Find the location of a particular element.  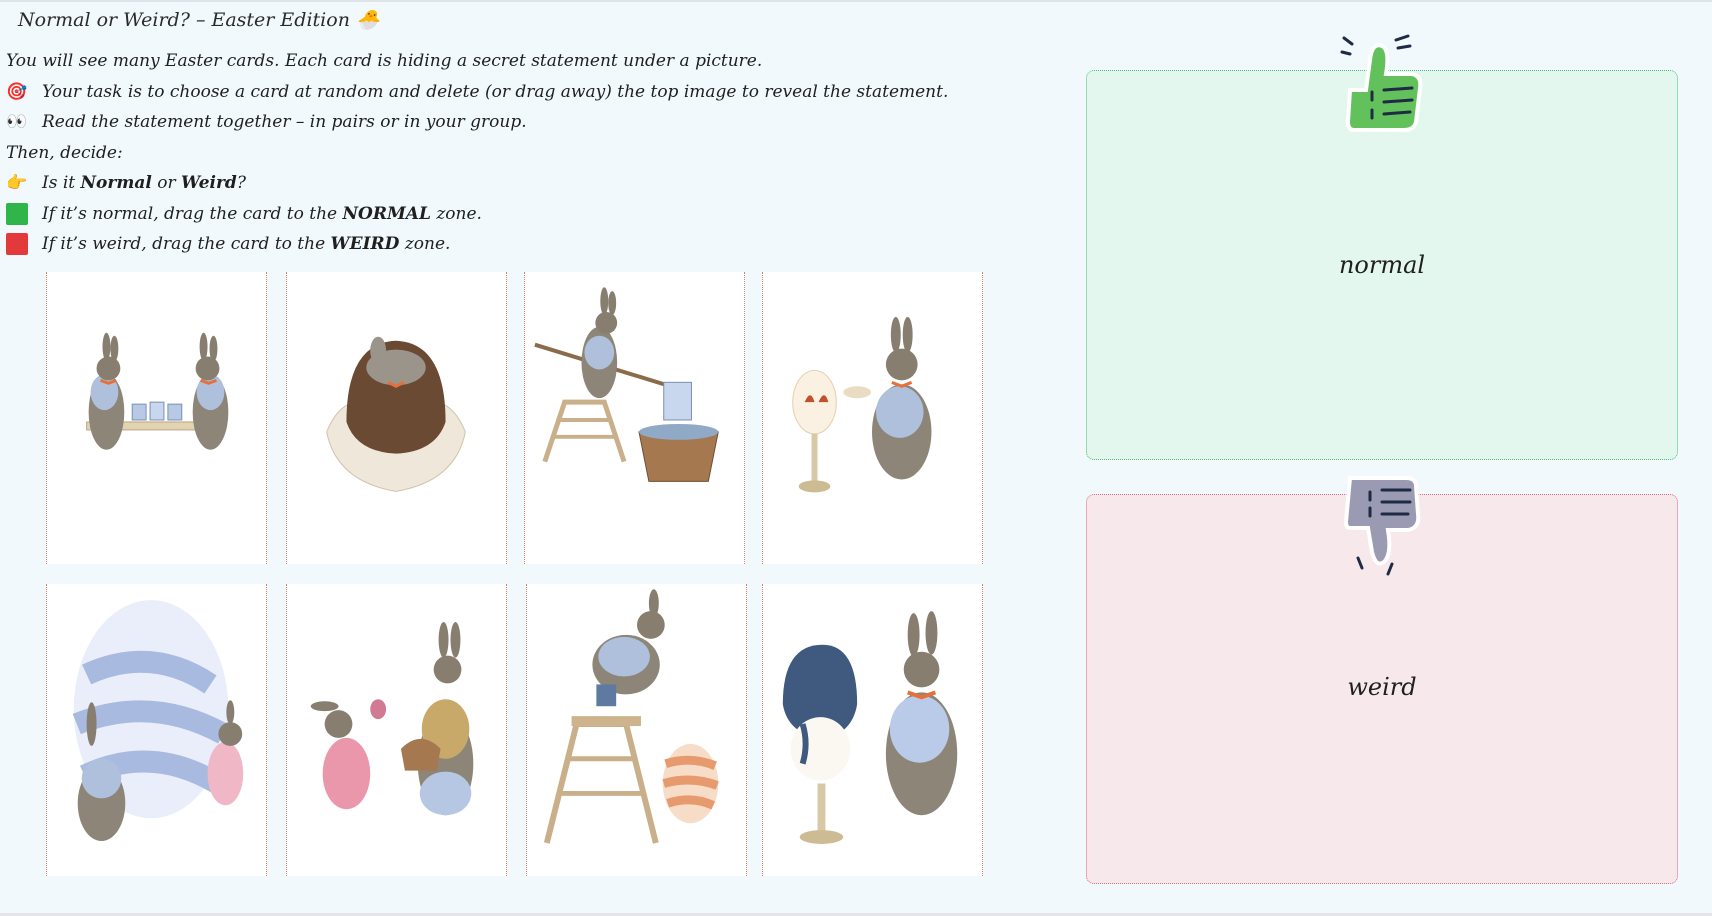

emoji-icon: 👀 is located at coordinates (17, 122).